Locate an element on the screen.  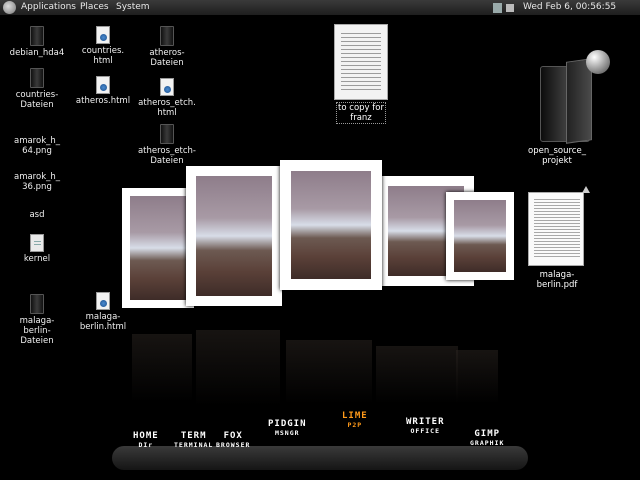
dock-item-writer: WRITER OFFICE is located at coordinates (425, 427).